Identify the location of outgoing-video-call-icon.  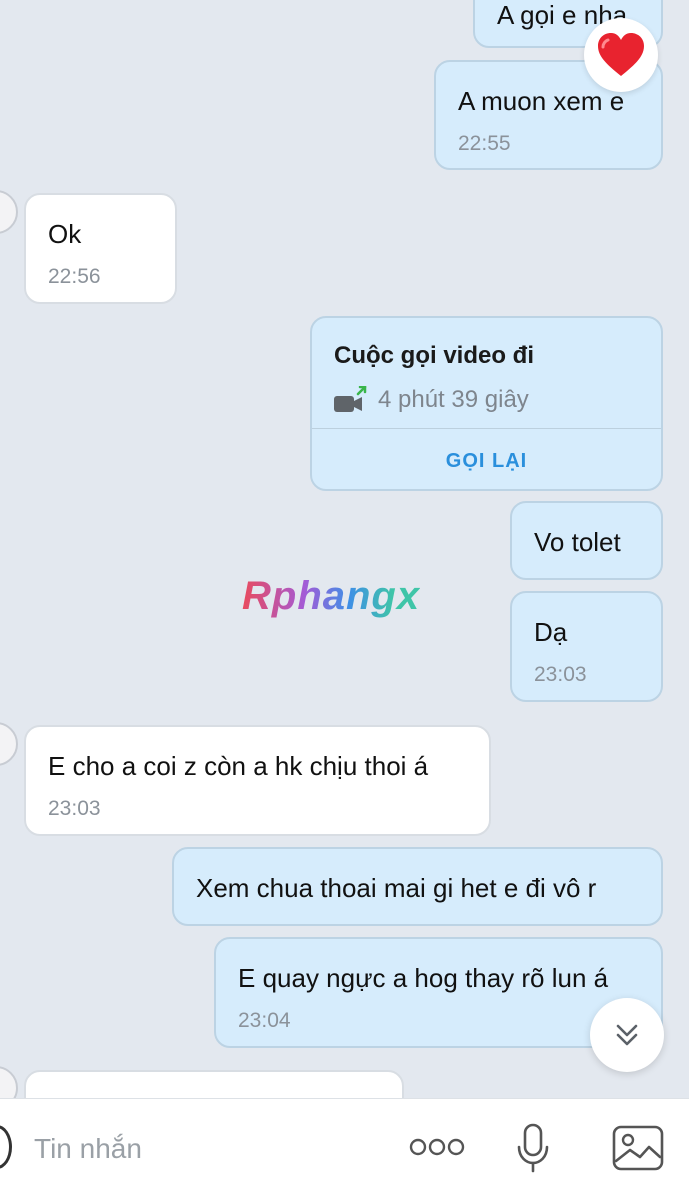
(350, 399).